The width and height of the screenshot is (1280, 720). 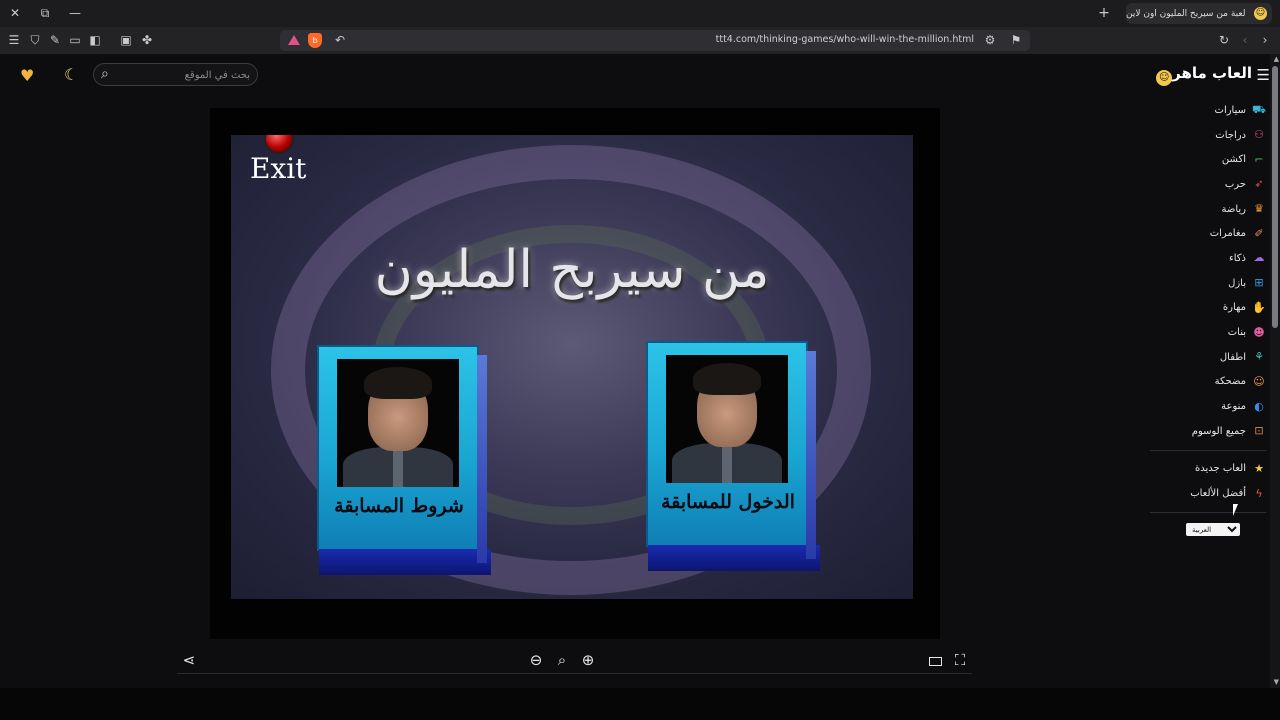 What do you see at coordinates (95, 40) in the screenshot?
I see `sidebar-toggle-icon: ◧` at bounding box center [95, 40].